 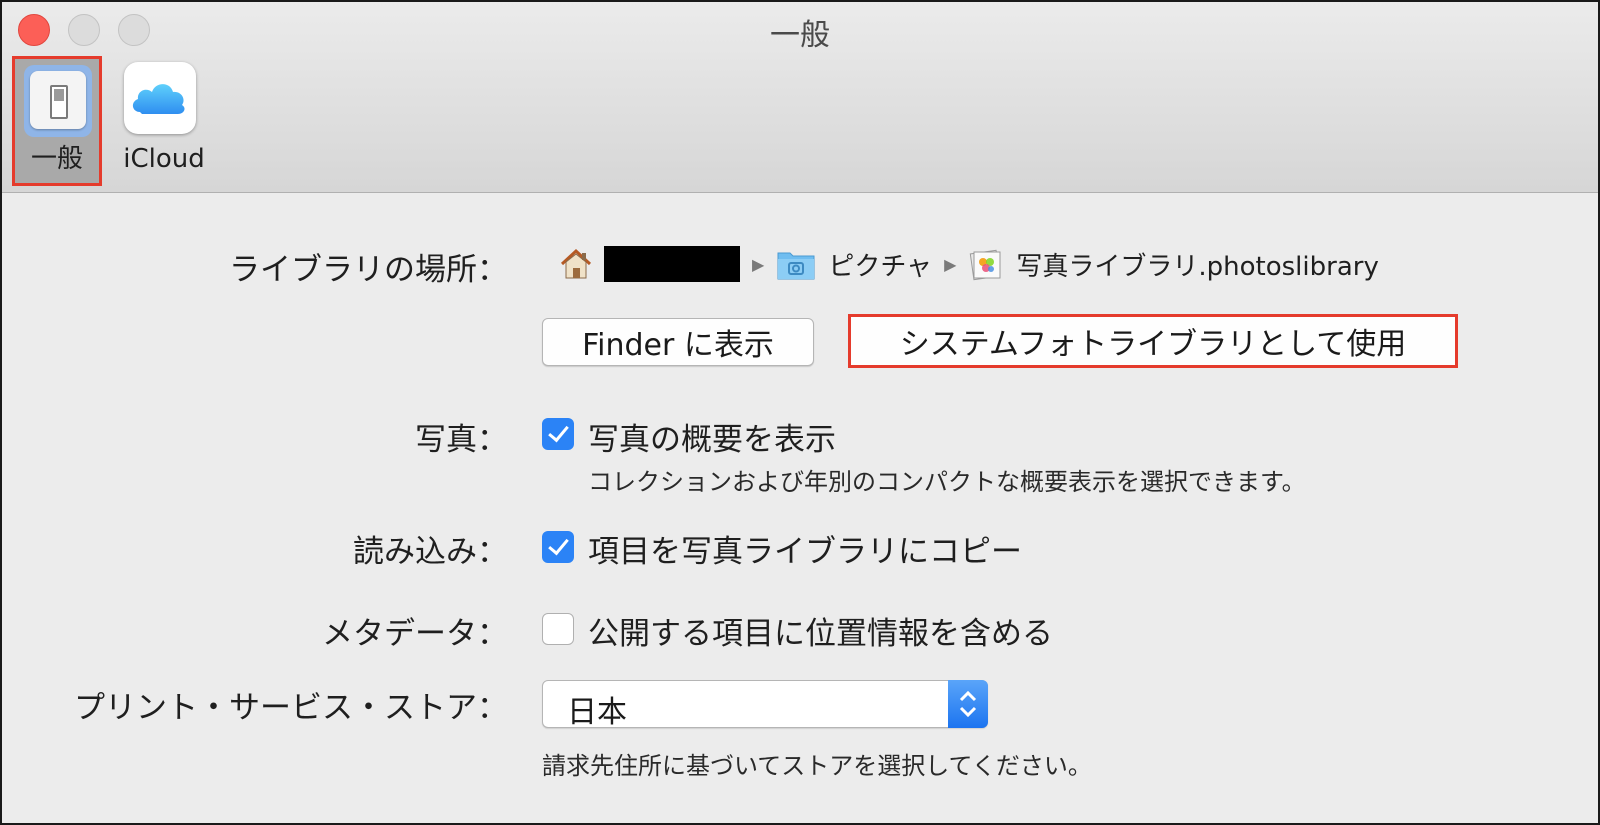 What do you see at coordinates (597, 712) in the screenshot?
I see `print-store-value: 日本` at bounding box center [597, 712].